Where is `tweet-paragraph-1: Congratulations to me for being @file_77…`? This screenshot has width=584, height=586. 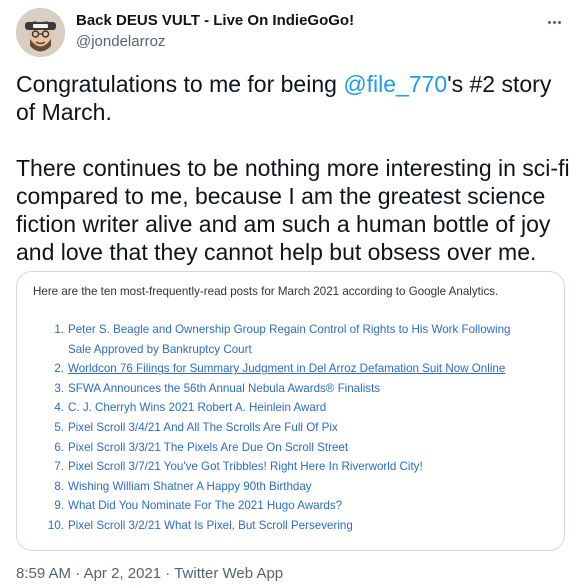
tweet-paragraph-1: Congratulations to me for being @file_77… is located at coordinates (296, 98).